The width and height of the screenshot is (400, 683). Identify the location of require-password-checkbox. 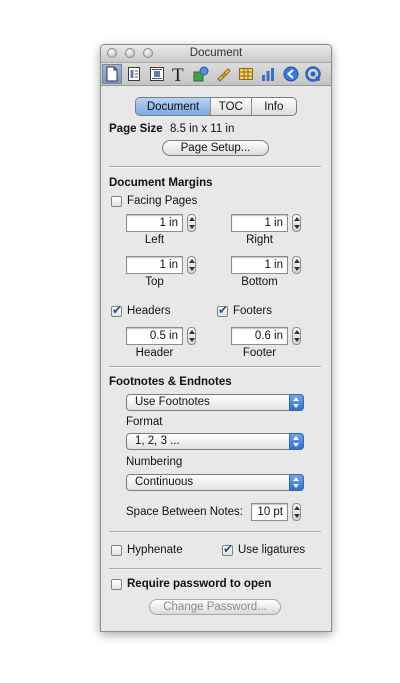
(116, 584).